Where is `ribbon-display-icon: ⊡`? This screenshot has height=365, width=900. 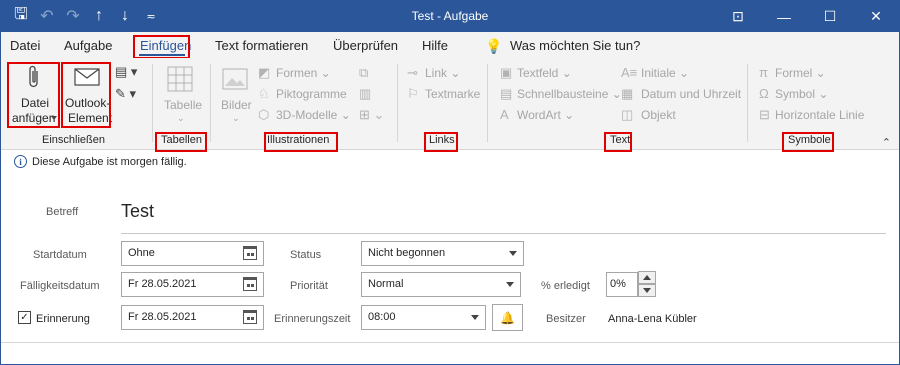 ribbon-display-icon: ⊡ is located at coordinates (738, 16).